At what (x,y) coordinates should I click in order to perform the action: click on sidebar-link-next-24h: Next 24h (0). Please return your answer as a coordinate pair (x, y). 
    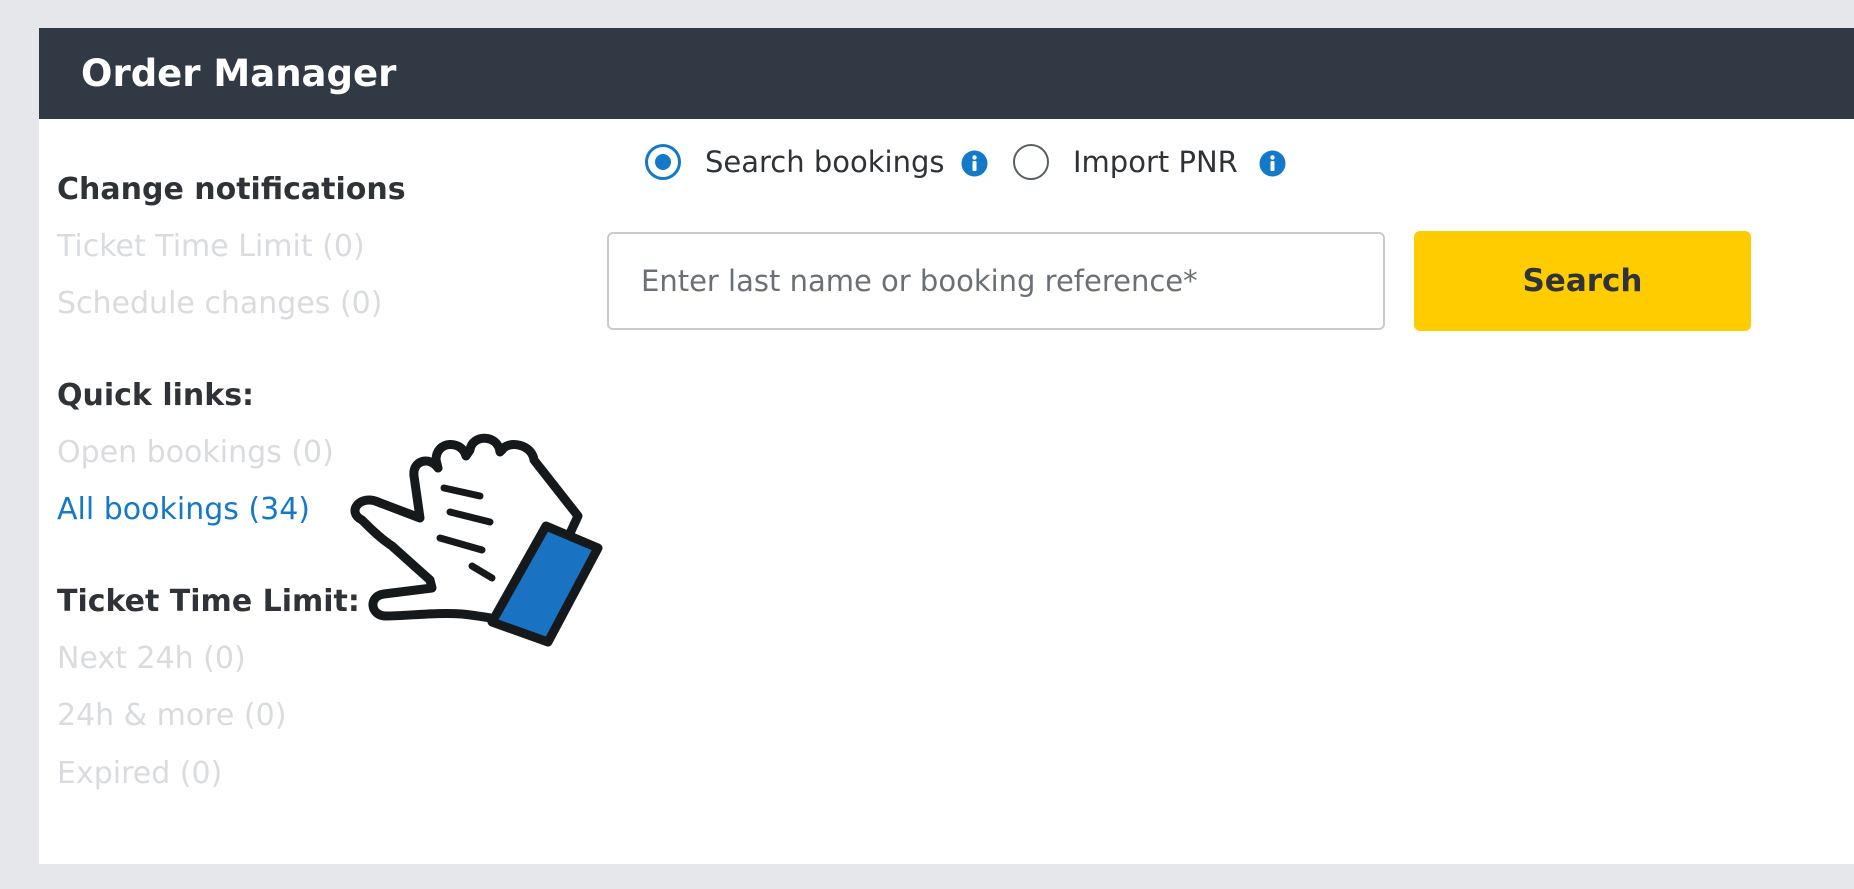
    Looking at the image, I should click on (151, 659).